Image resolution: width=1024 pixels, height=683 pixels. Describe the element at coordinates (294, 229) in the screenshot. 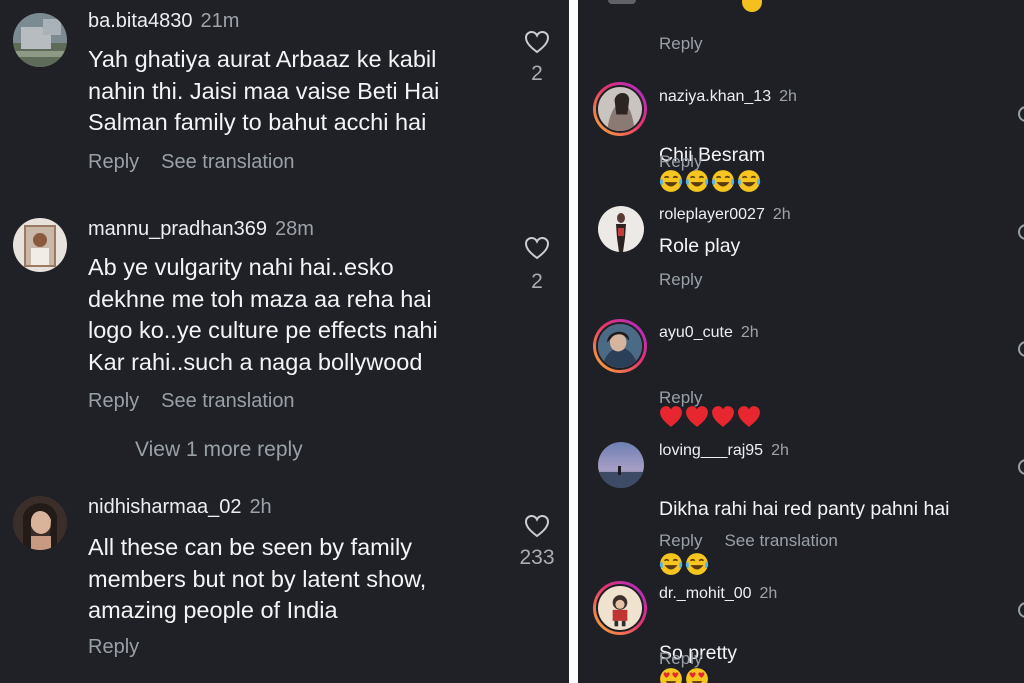

I see `comment-time: 28m` at that location.